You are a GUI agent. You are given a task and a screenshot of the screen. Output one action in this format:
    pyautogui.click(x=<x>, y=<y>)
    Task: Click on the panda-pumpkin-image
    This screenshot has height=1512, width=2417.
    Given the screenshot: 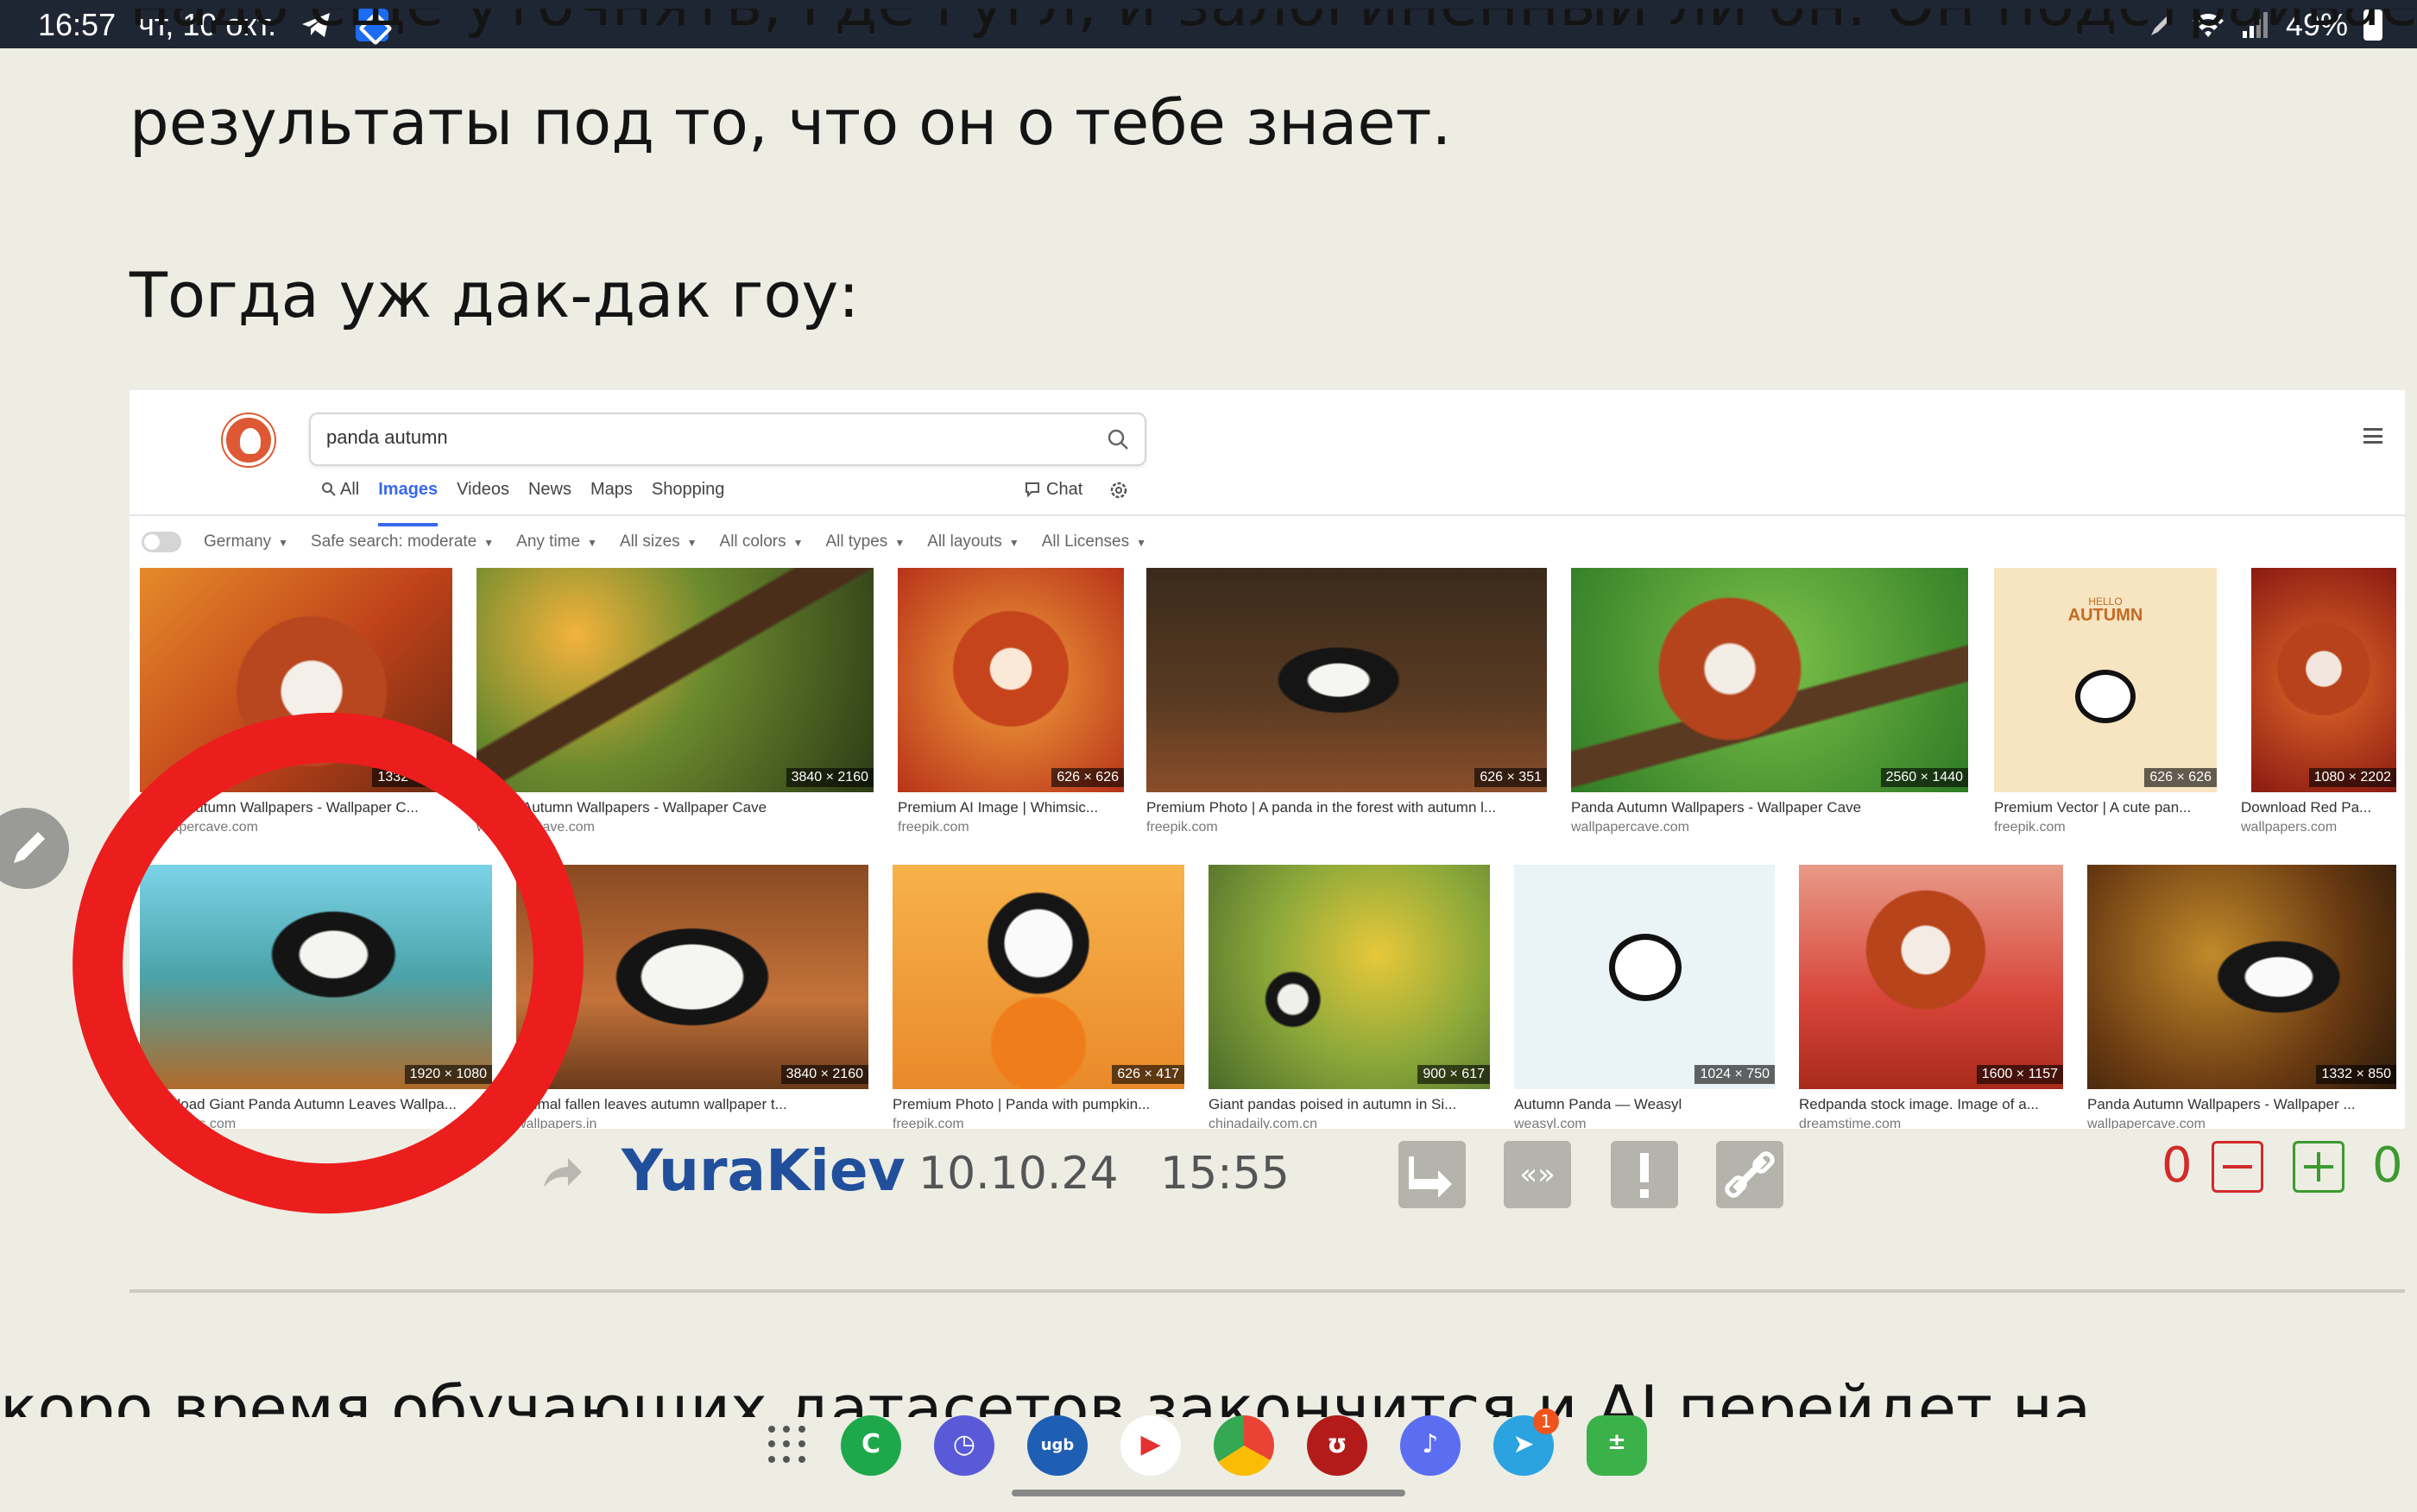 What is the action you would take?
    pyautogui.click(x=1038, y=977)
    